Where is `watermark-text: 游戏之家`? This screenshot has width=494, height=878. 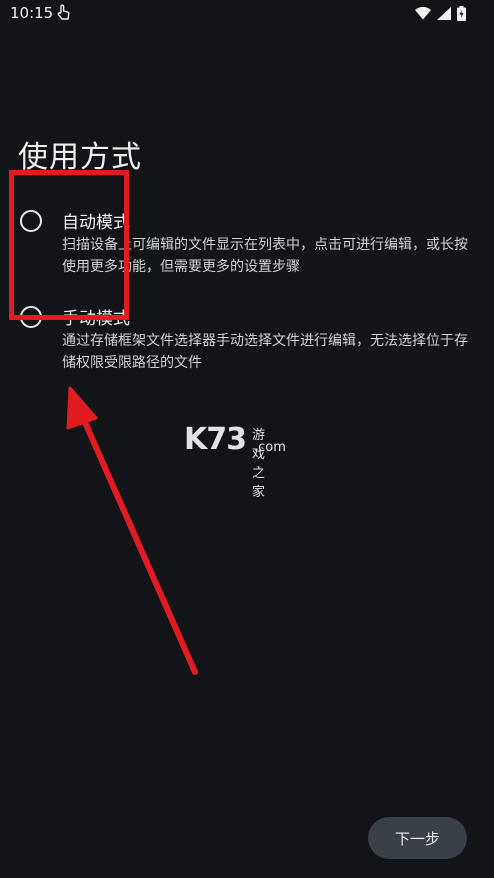
watermark-text: 游戏之家 is located at coordinates (259, 464).